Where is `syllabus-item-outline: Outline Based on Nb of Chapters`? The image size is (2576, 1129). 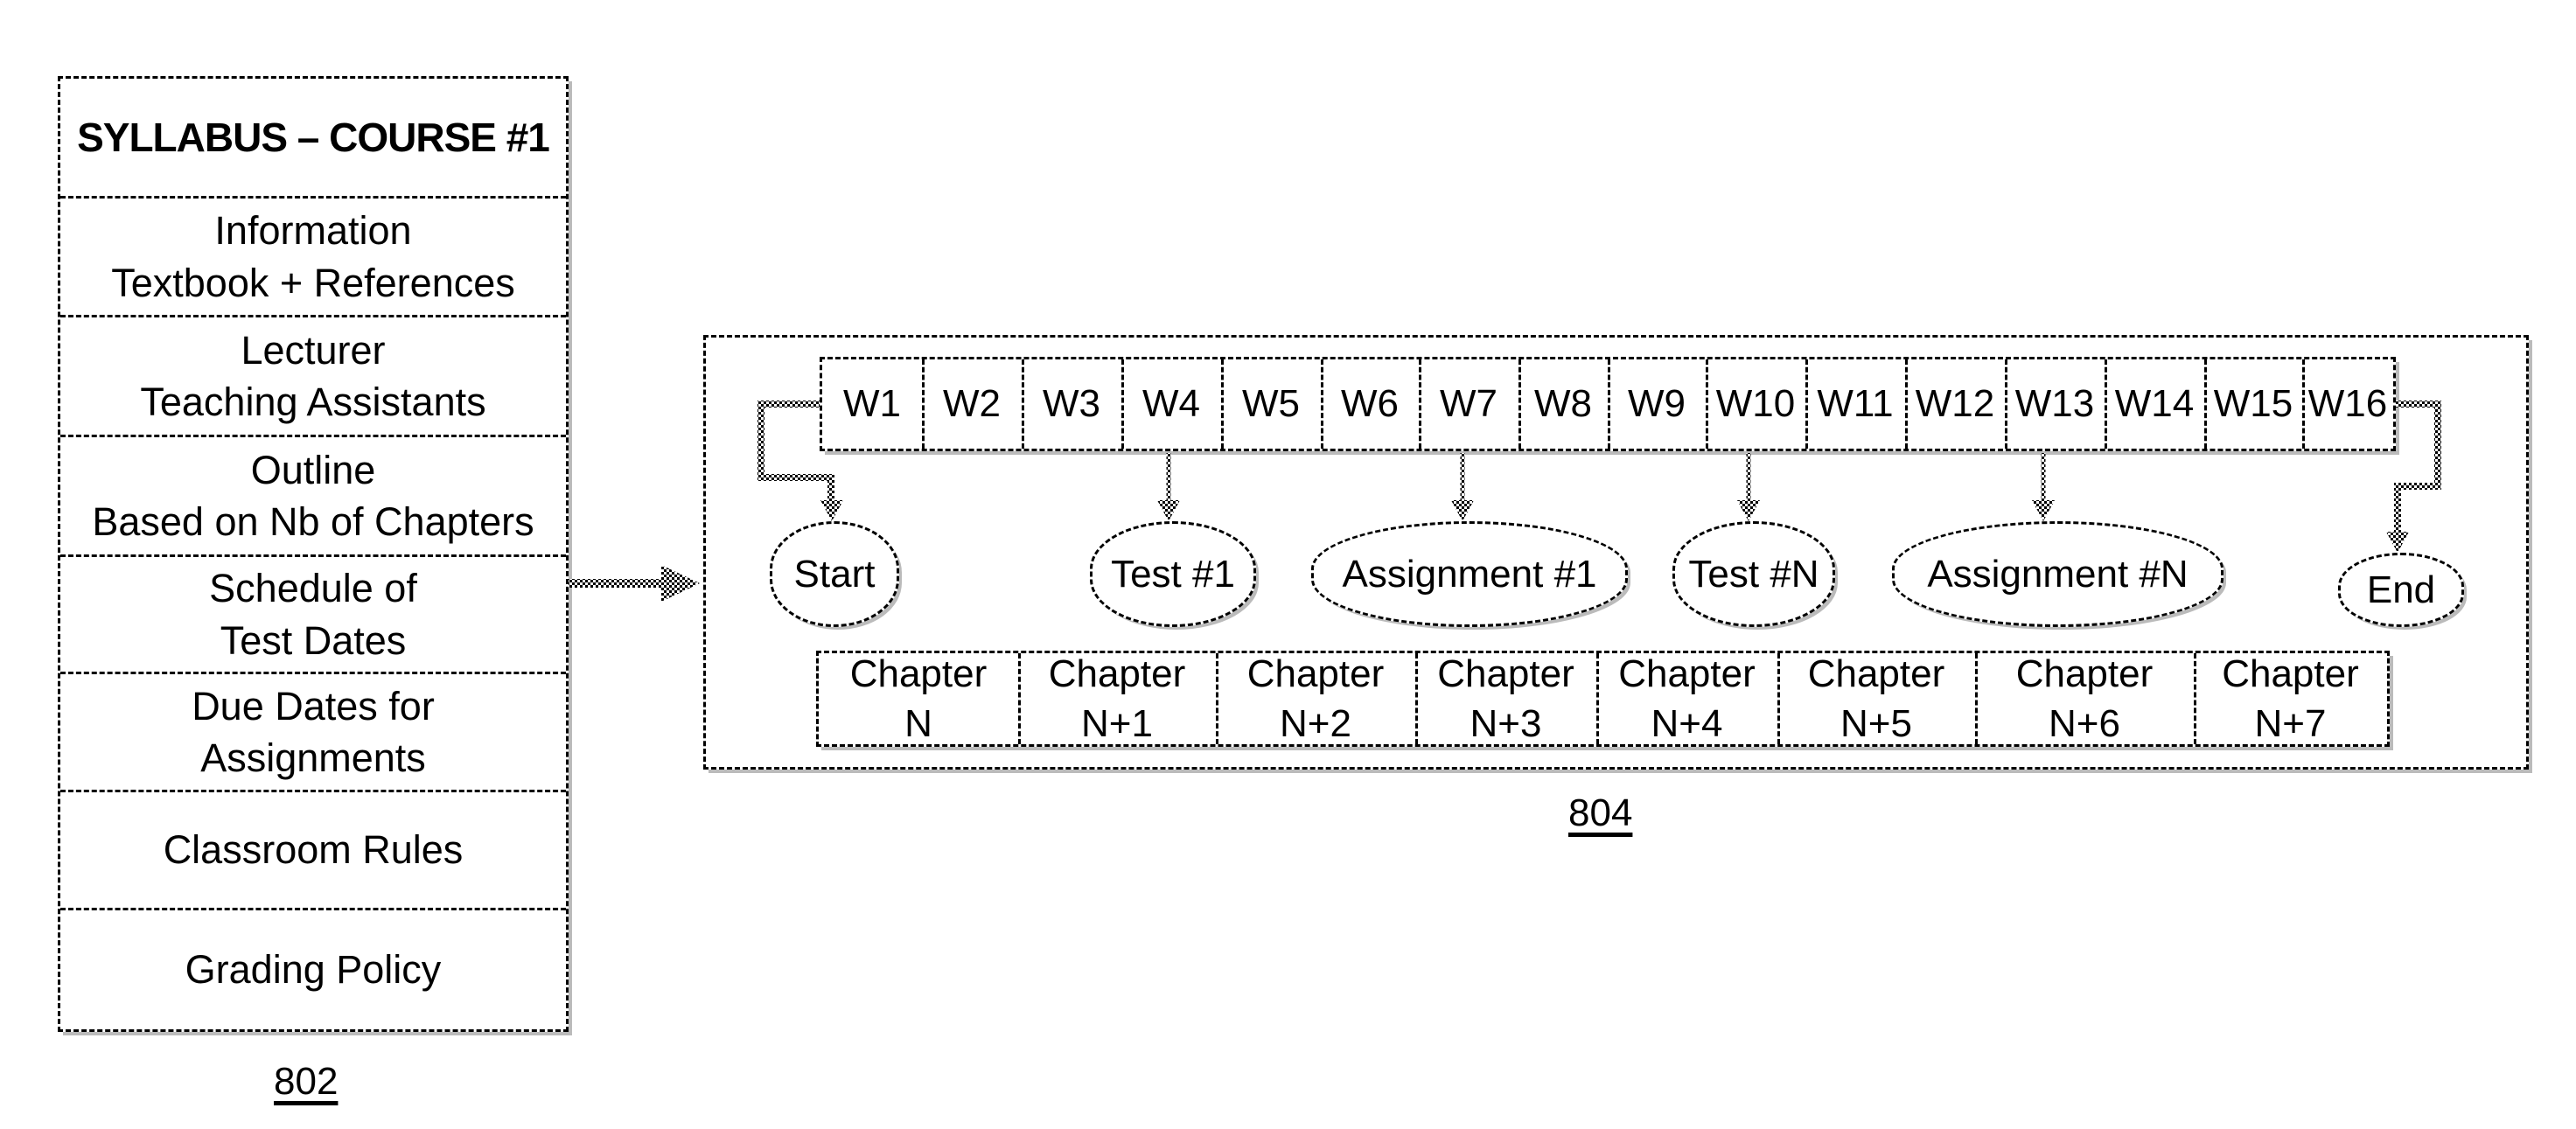 syllabus-item-outline: Outline Based on Nb of Chapters is located at coordinates (313, 497).